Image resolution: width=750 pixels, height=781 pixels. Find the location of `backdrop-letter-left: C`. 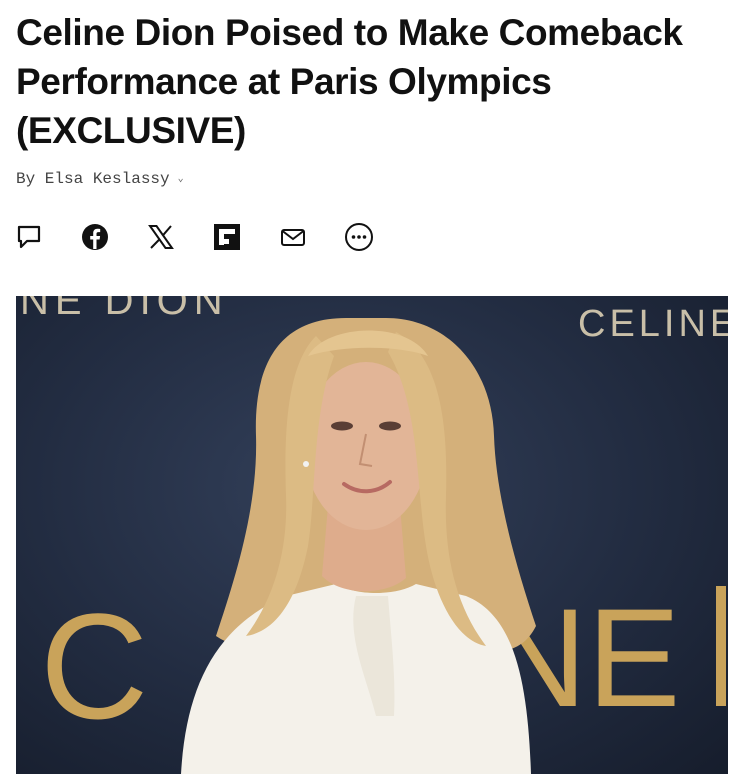

backdrop-letter-left: C is located at coordinates (94, 666).